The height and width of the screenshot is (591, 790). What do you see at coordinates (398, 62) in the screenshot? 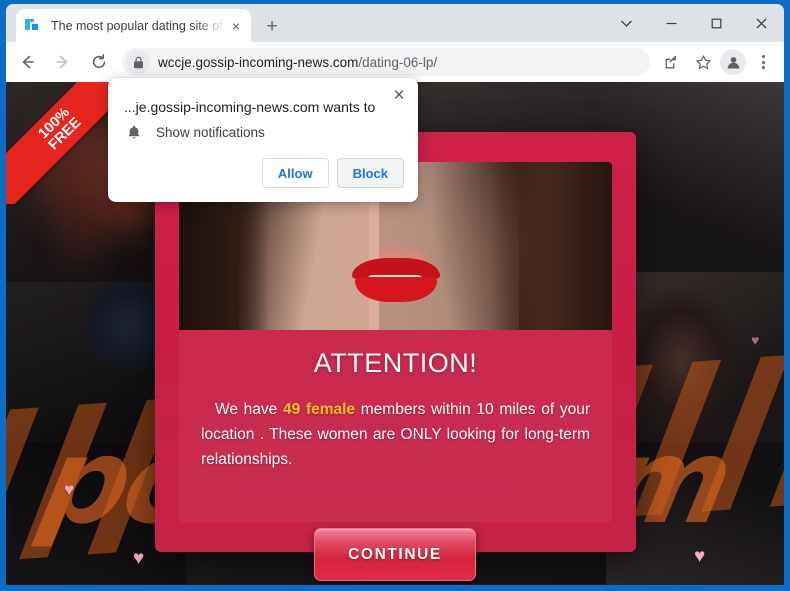
I see `url-path: /dating-06-lp/` at bounding box center [398, 62].